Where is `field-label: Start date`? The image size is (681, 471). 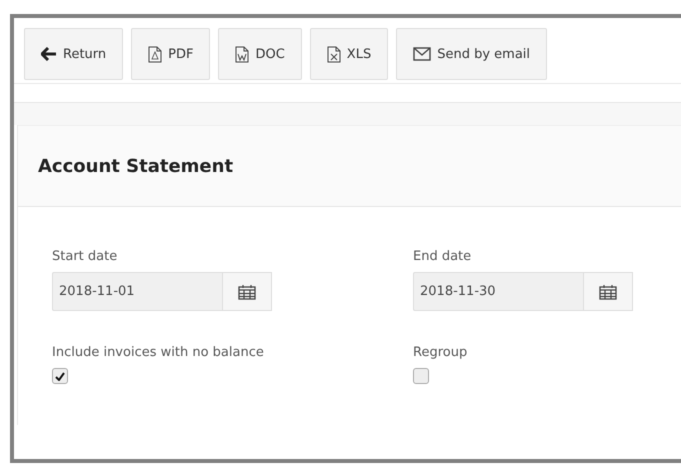 field-label: Start date is located at coordinates (85, 256).